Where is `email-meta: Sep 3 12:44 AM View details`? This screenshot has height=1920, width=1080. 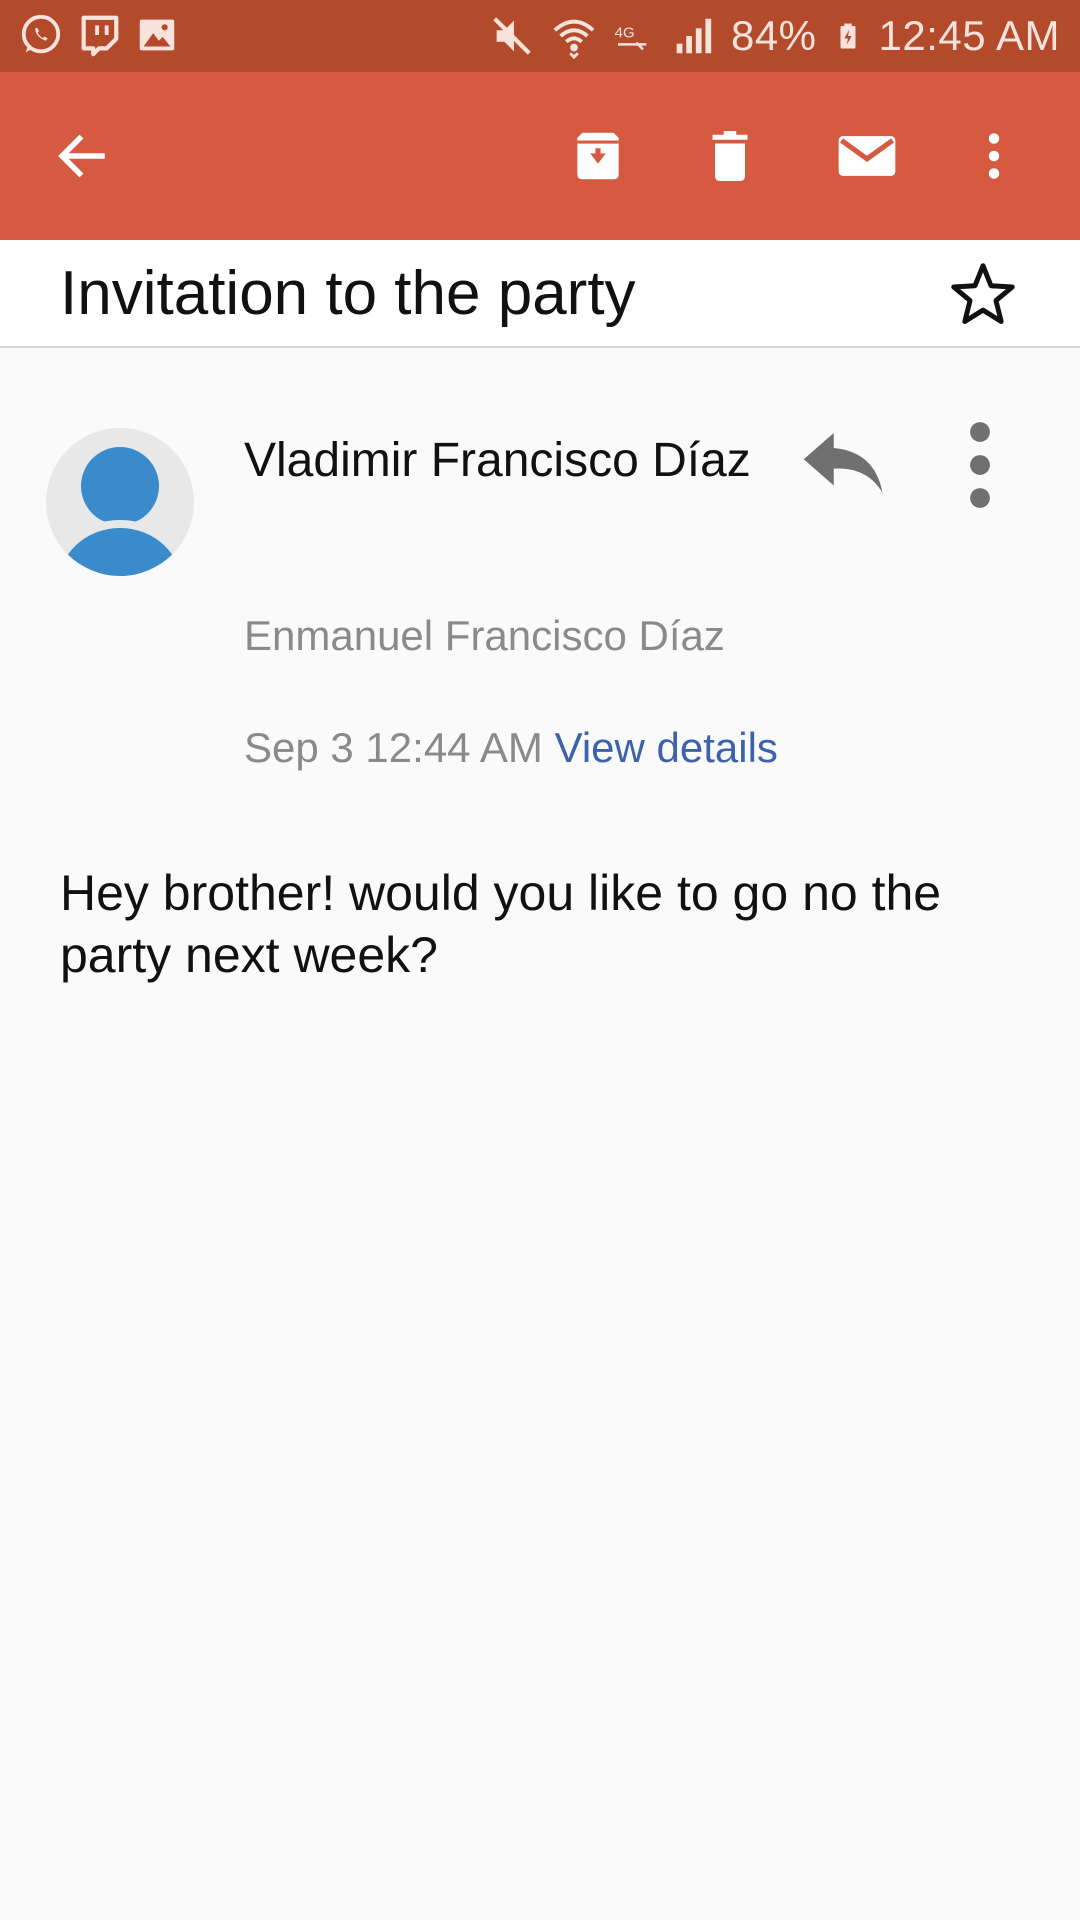
email-meta: Sep 3 12:44 AM View details is located at coordinates (511, 748).